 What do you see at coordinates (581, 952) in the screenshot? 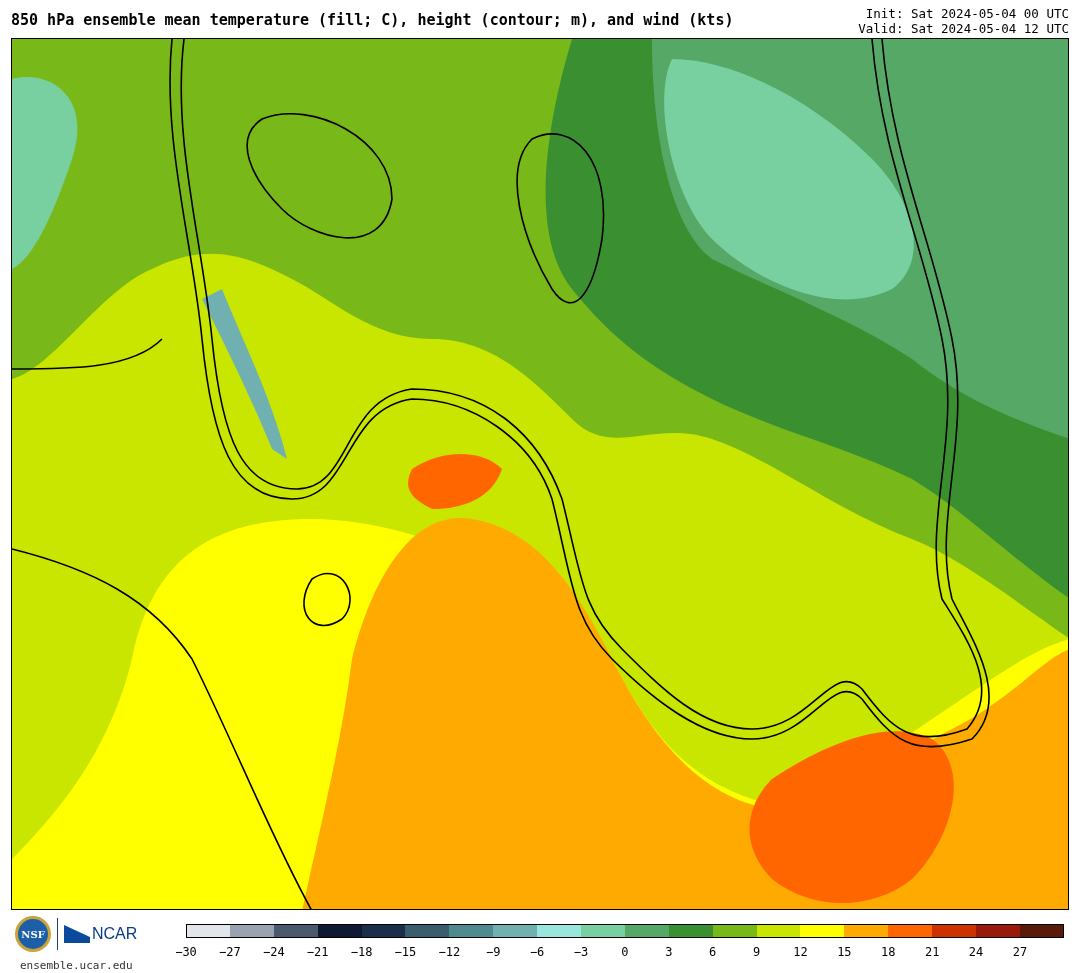
I see `colorbar-tick-label: −3` at bounding box center [581, 952].